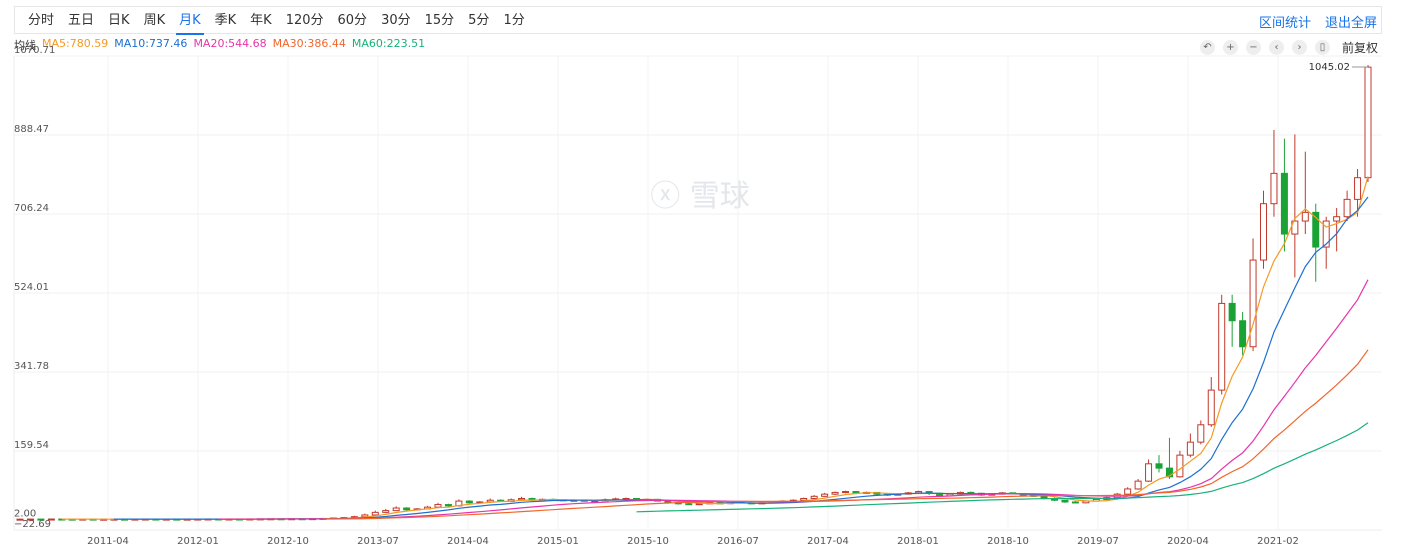 The height and width of the screenshot is (553, 1402). I want to click on x-tick-label: 2018-10, so click(1008, 541).